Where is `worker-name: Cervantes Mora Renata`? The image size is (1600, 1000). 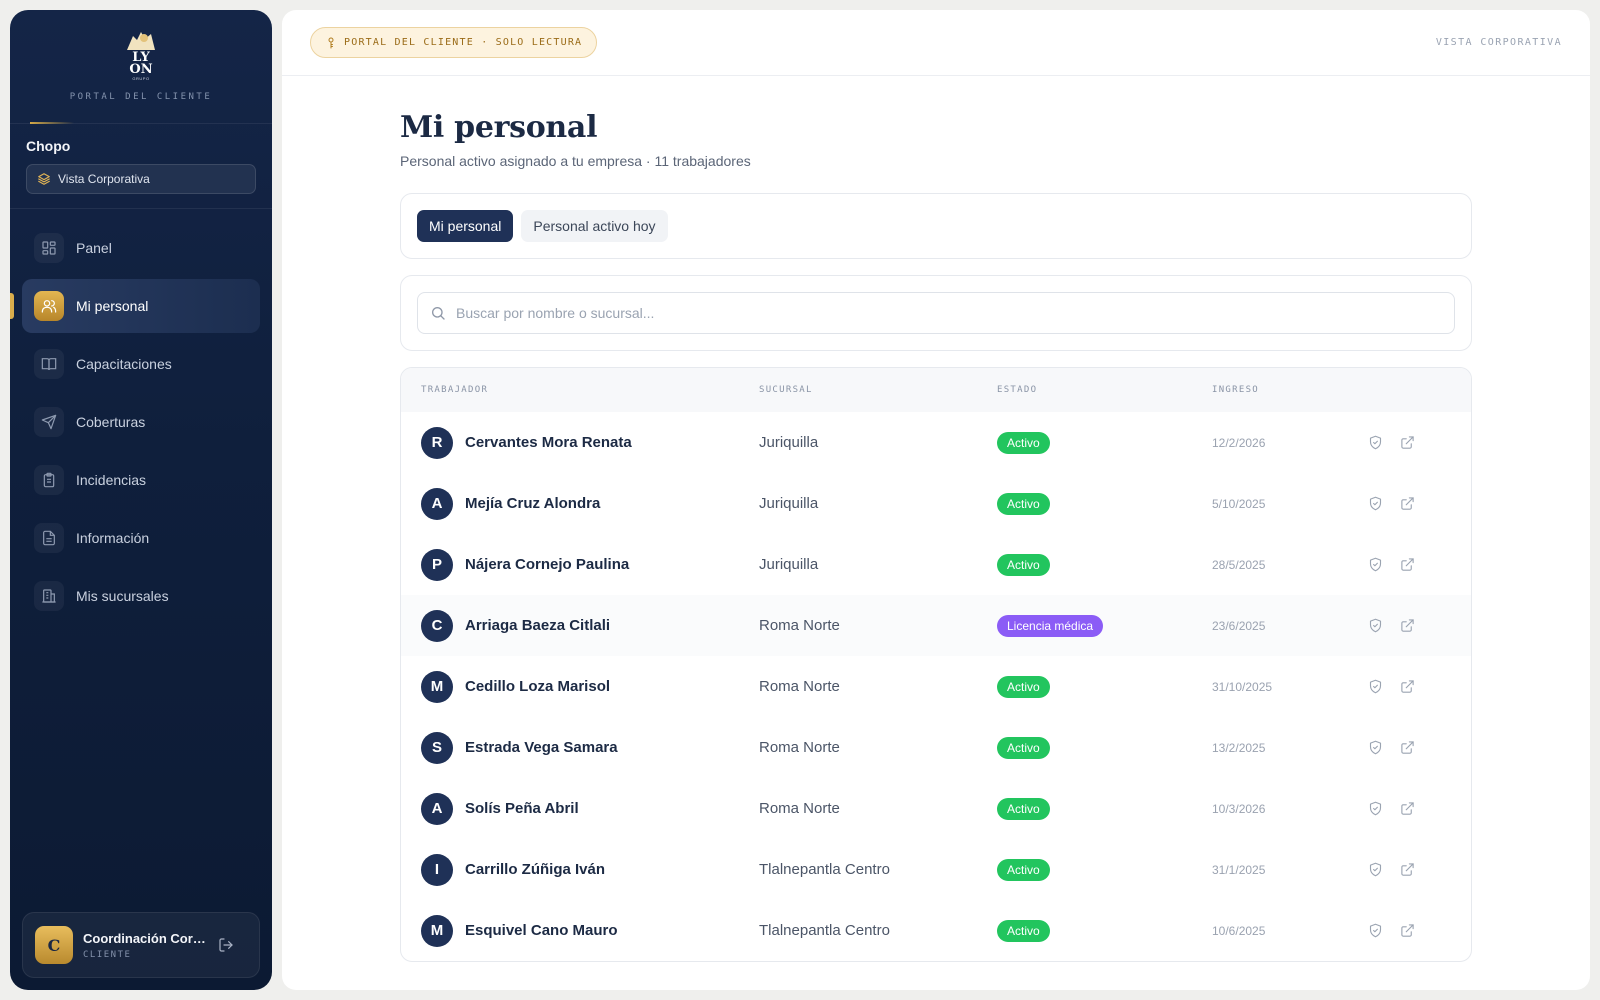 worker-name: Cervantes Mora Renata is located at coordinates (548, 442).